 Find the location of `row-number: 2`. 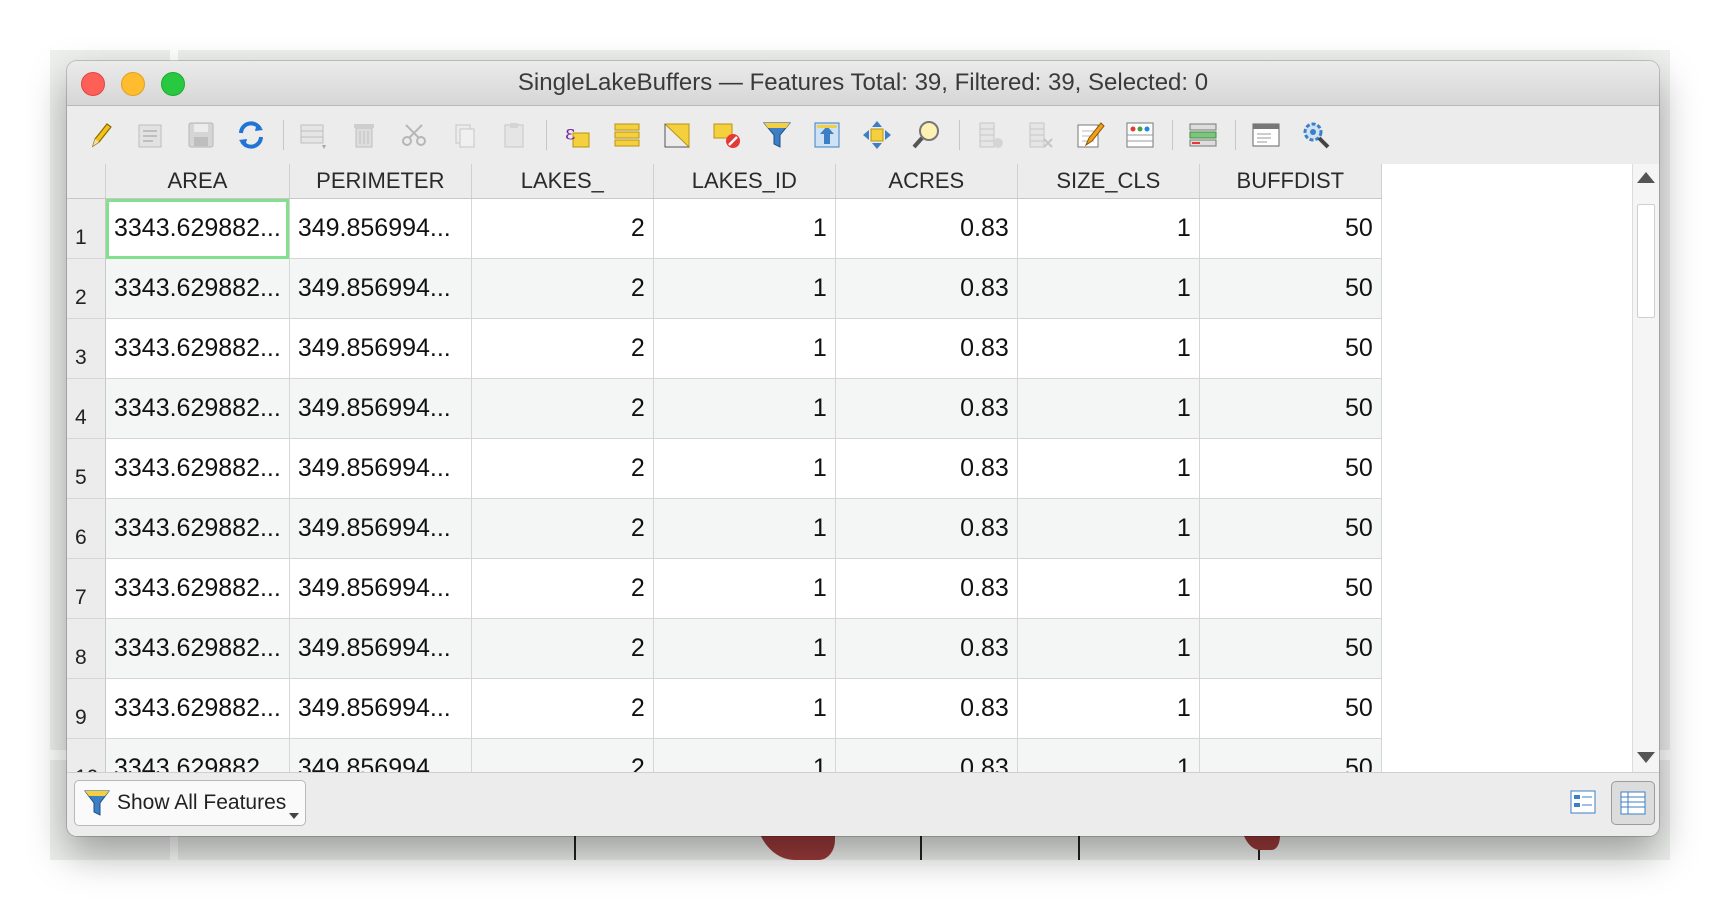

row-number: 2 is located at coordinates (86, 288).